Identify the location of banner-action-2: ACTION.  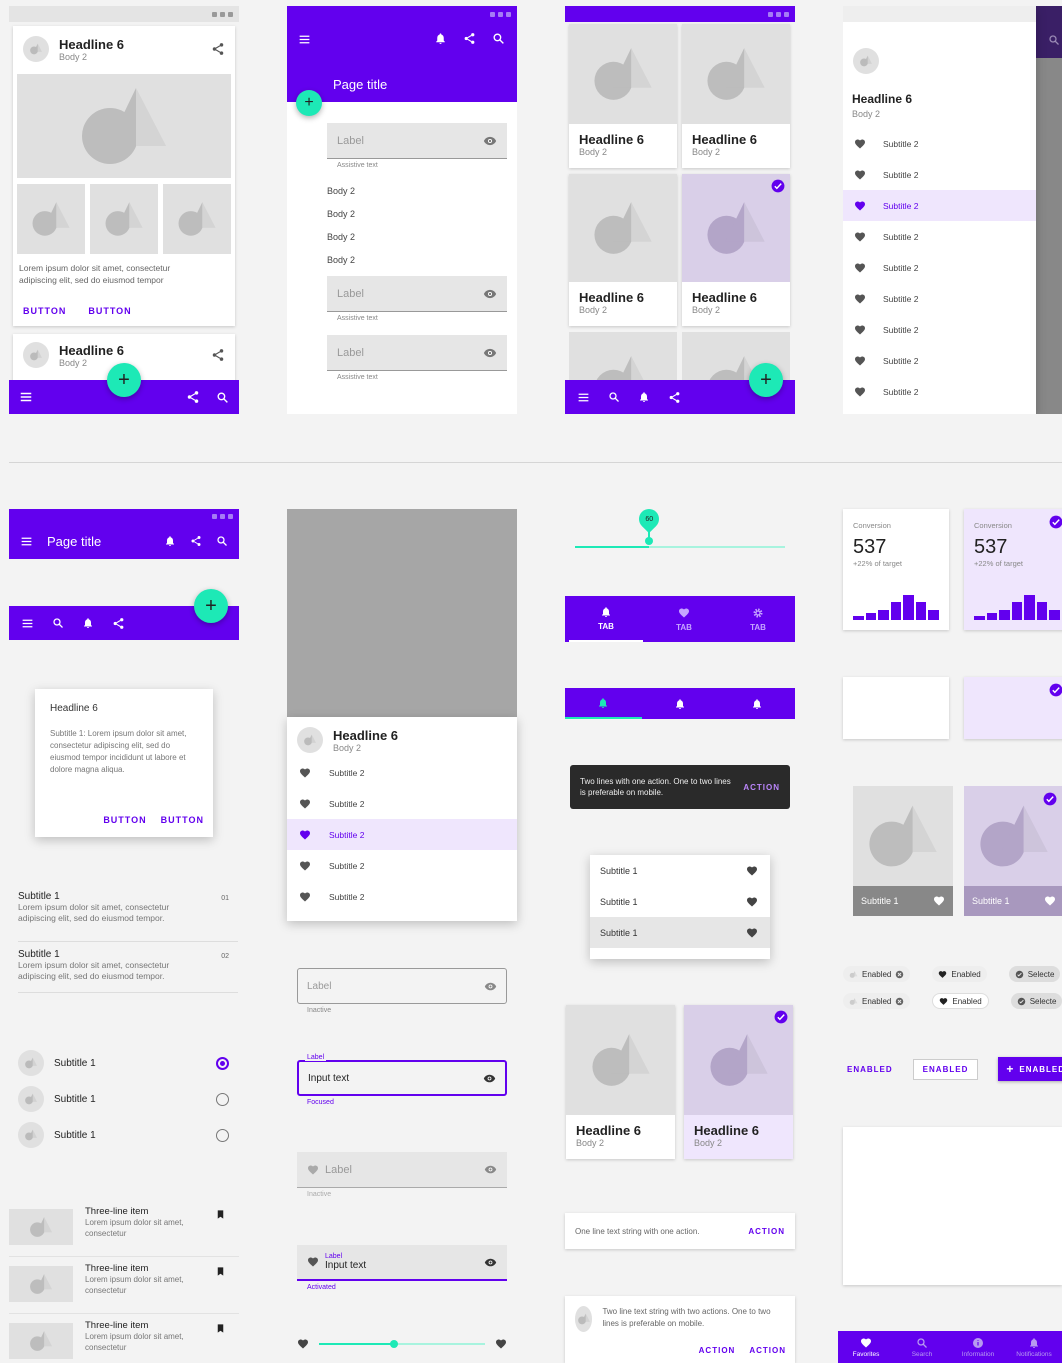
(767, 1350).